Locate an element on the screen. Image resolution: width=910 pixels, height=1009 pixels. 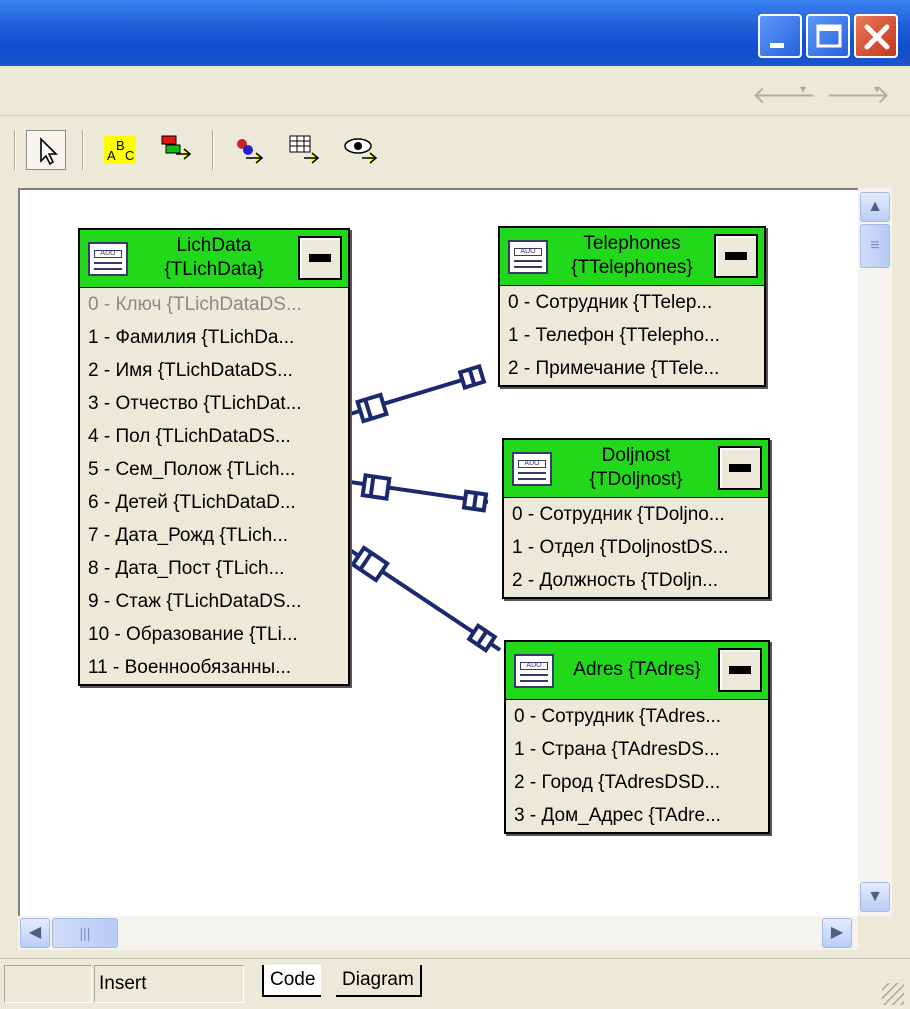
vertical-scroll-thumb: ≡ is located at coordinates (875, 246).